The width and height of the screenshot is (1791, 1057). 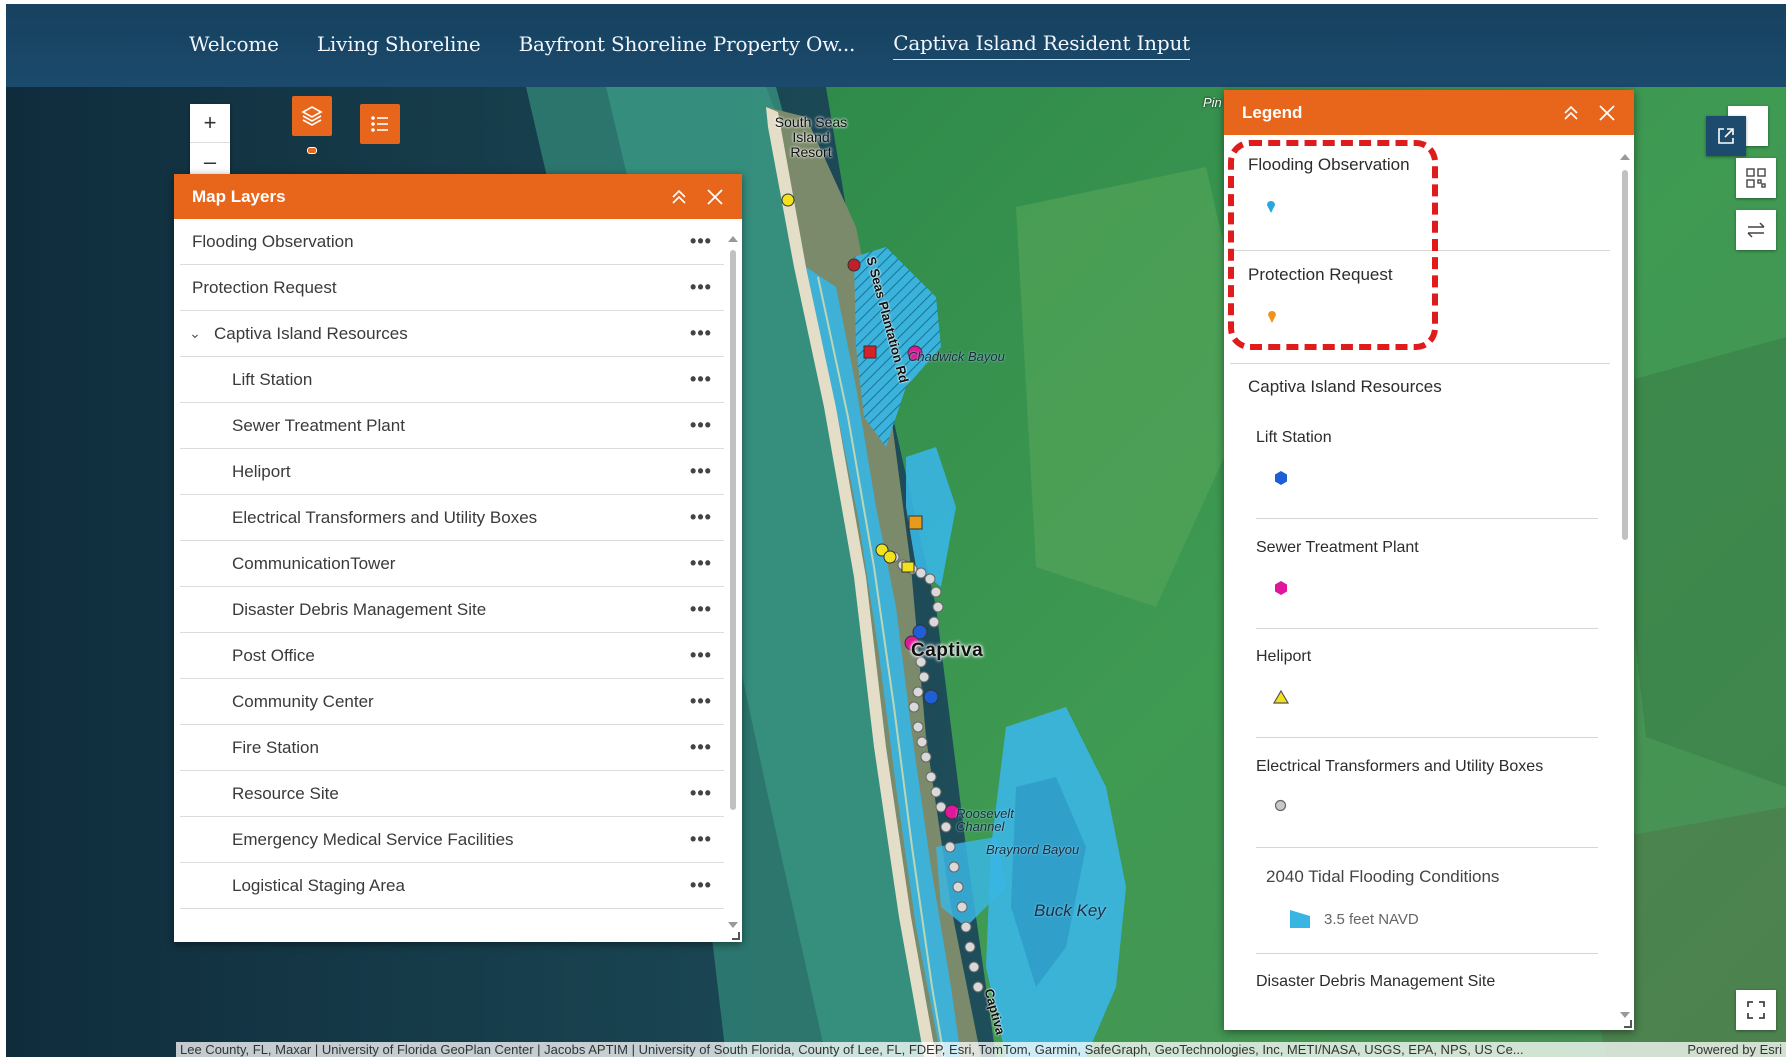 I want to click on layer-row-resource-site: Resource Site •••, so click(x=452, y=794).